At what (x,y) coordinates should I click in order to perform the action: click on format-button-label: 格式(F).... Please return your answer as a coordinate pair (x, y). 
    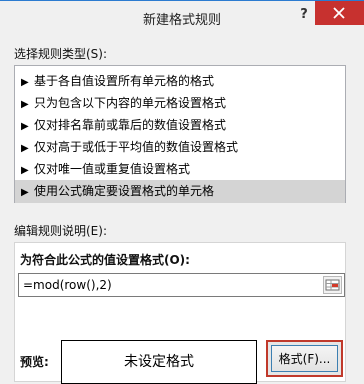
    Looking at the image, I should click on (304, 358).